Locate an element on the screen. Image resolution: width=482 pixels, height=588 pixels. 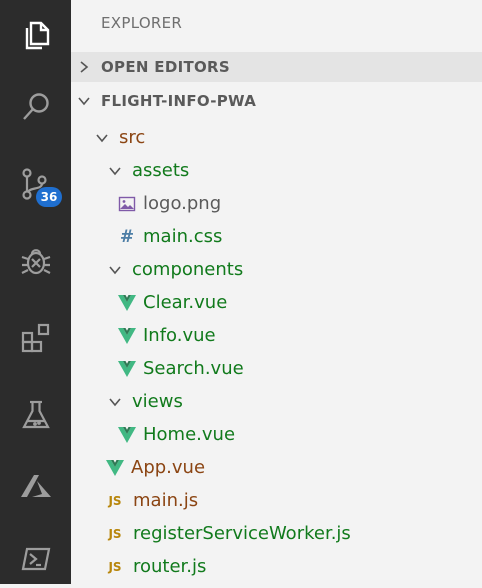
section-project: FLIGHT-INFO-PWA is located at coordinates (276, 101).